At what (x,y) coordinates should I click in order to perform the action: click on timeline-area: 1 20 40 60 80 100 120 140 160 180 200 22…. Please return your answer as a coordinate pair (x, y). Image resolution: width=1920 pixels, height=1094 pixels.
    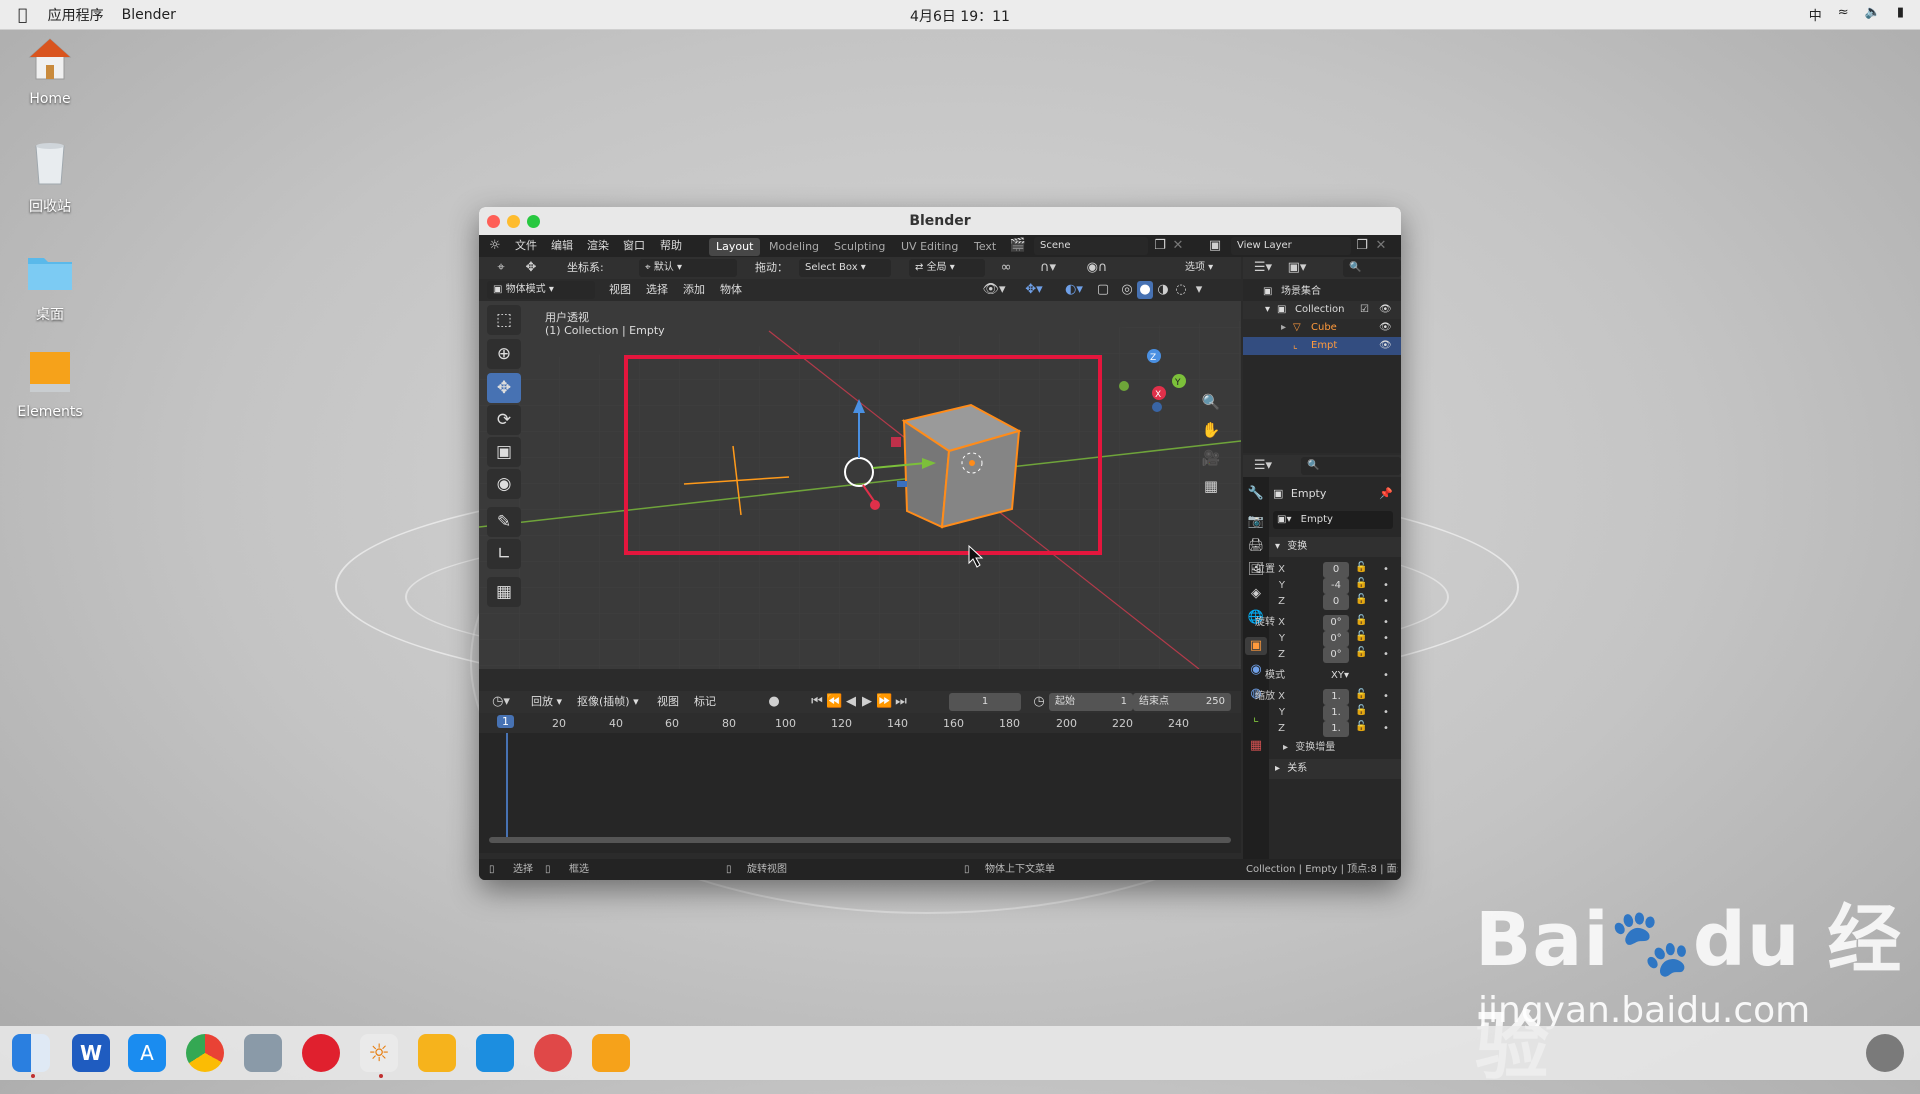
    Looking at the image, I should click on (860, 783).